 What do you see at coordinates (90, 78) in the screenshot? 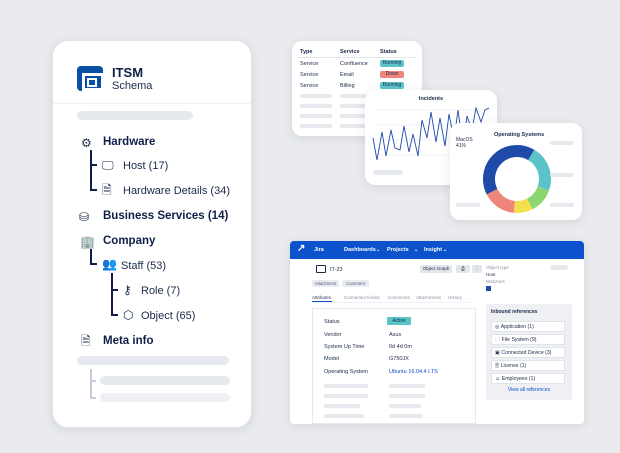
I see `itsm-logo-icon` at bounding box center [90, 78].